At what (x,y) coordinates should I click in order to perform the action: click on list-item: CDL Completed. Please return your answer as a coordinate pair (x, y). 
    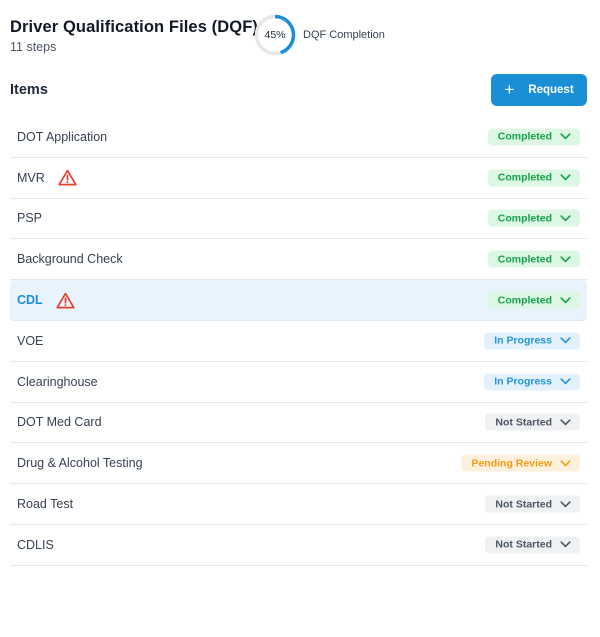
    Looking at the image, I should click on (298, 300).